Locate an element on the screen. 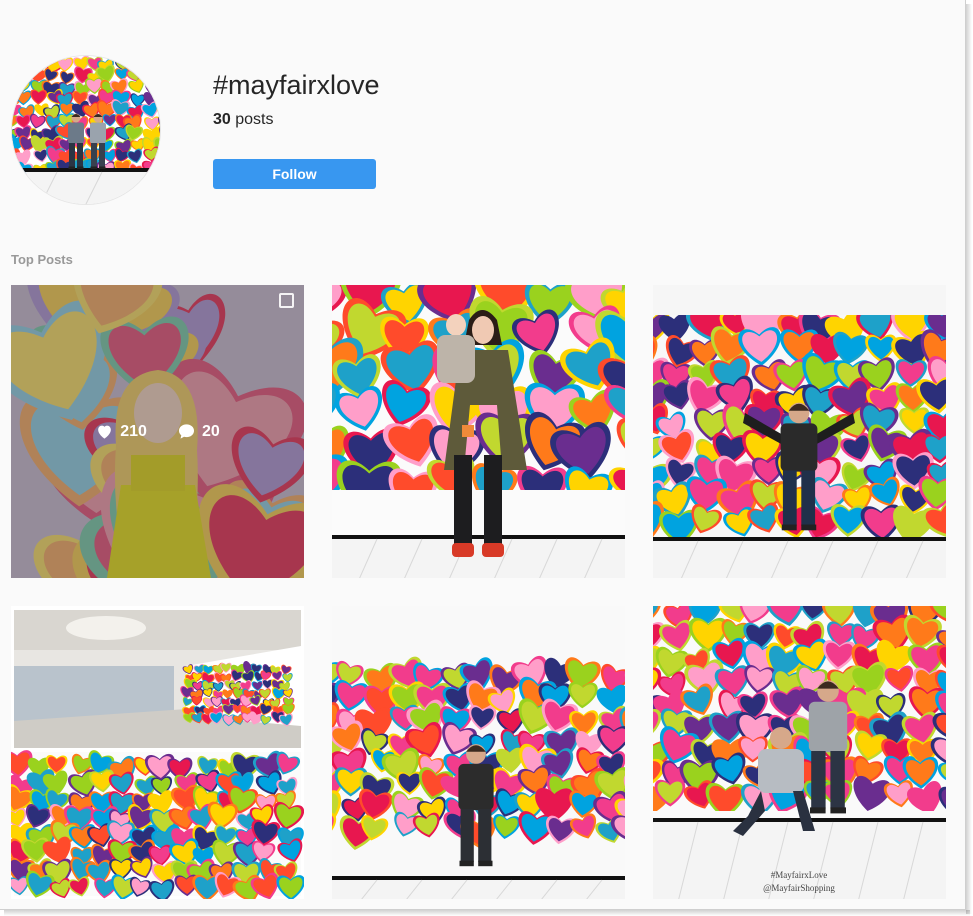  comment-icon is located at coordinates (186, 431).